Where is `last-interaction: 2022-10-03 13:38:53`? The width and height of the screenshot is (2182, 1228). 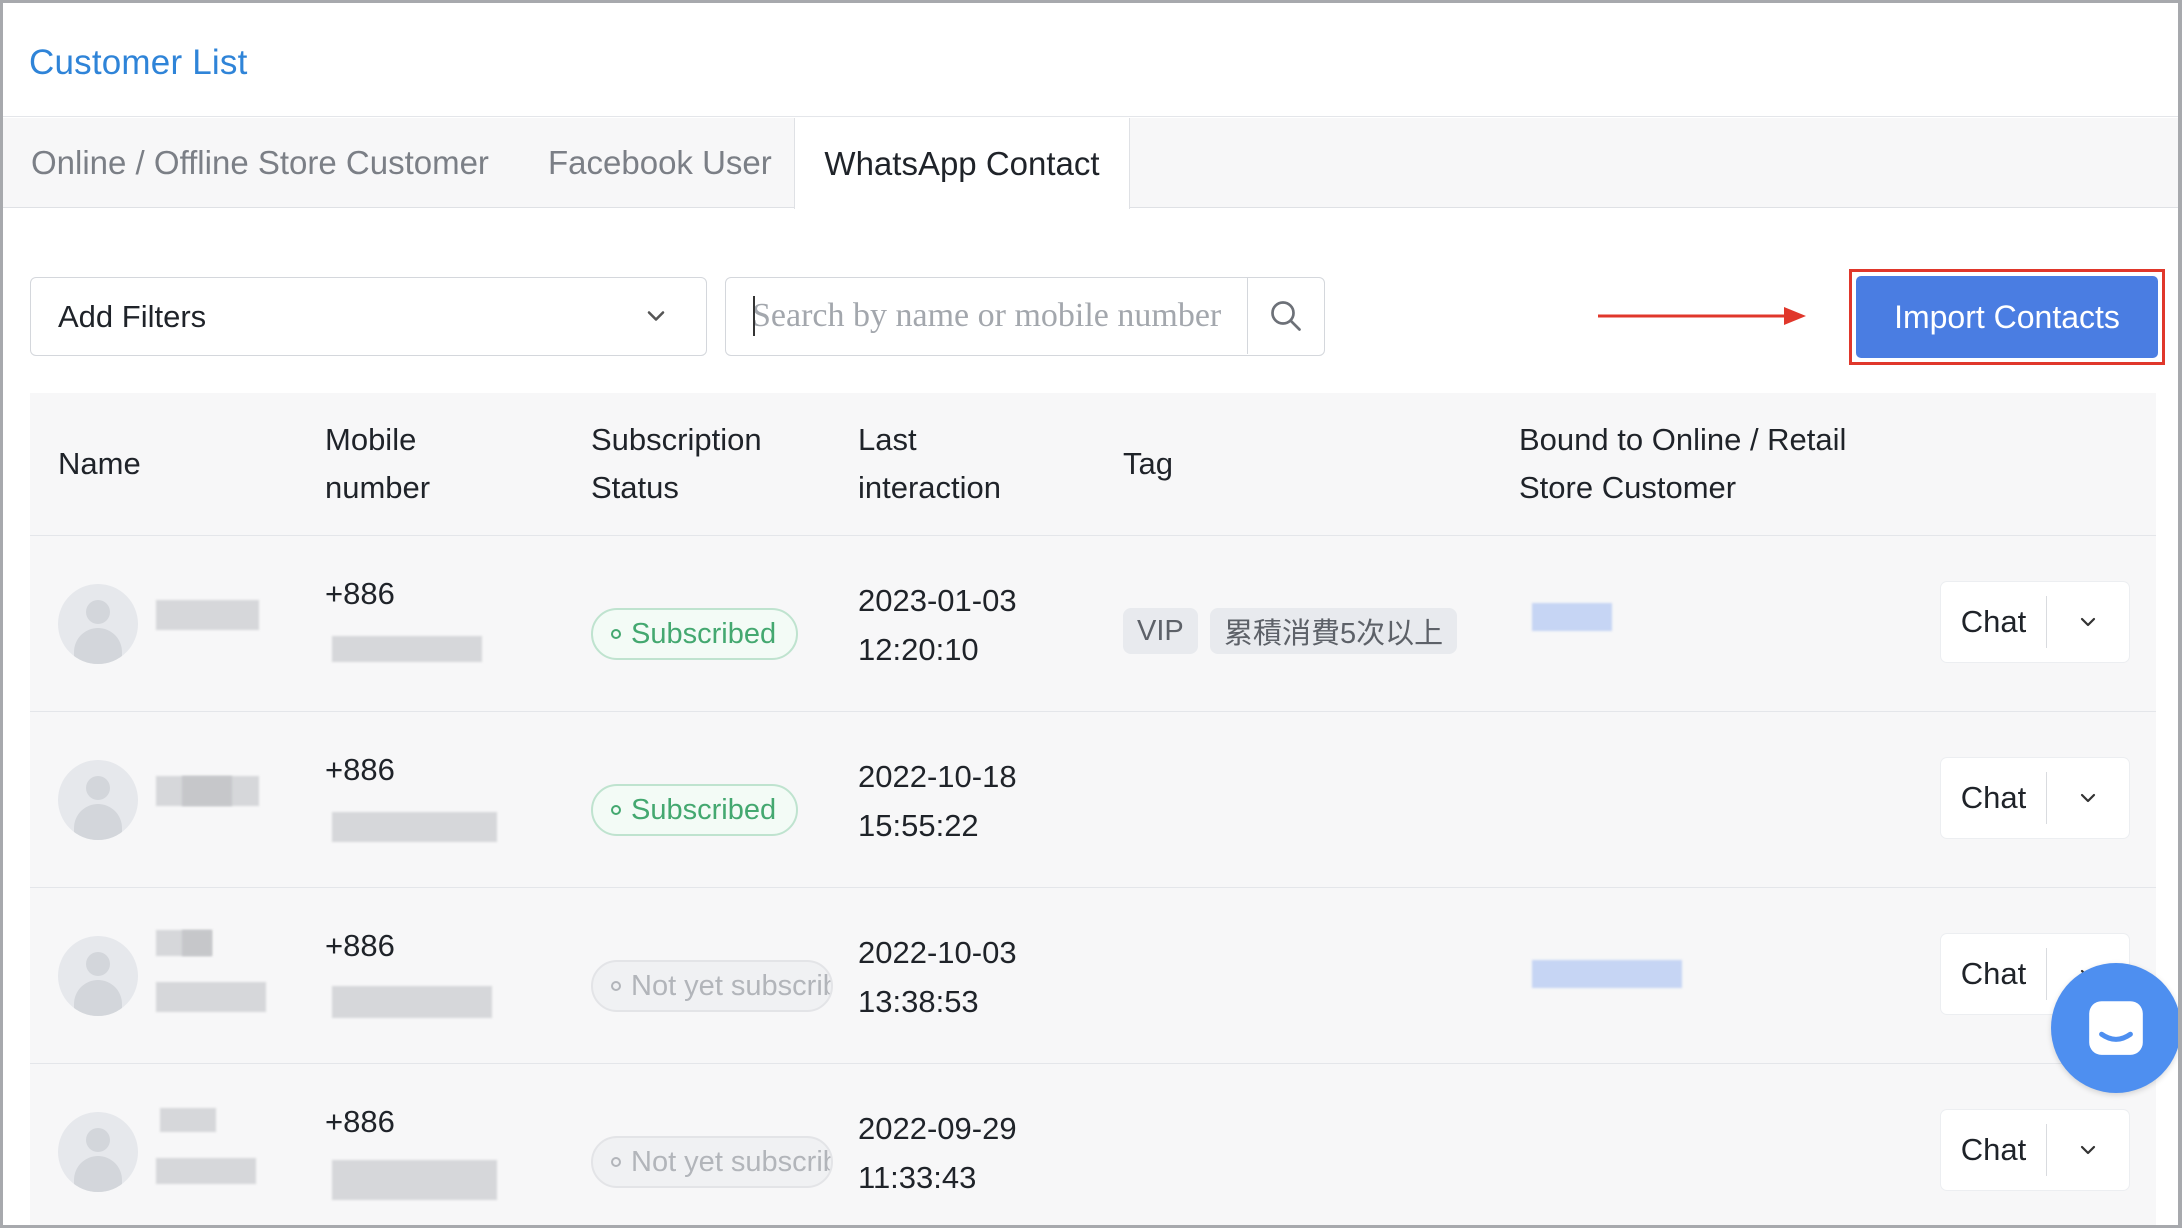
last-interaction: 2022-10-03 13:38:53 is located at coordinates (937, 977).